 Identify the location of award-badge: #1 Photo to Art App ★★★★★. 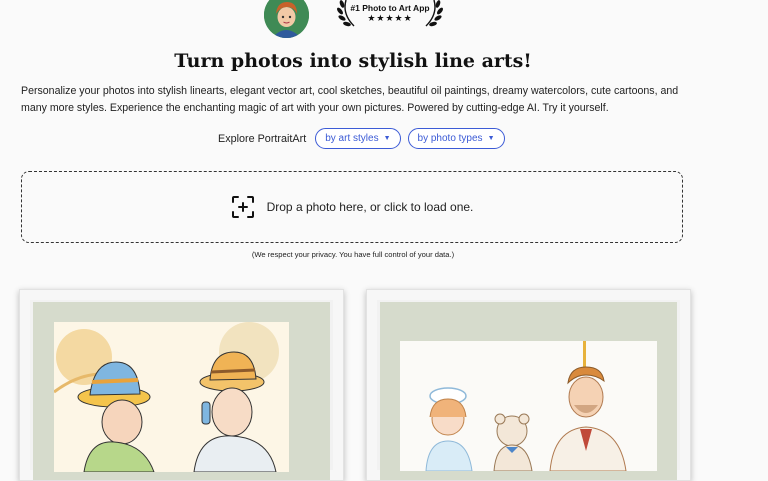
(390, 17).